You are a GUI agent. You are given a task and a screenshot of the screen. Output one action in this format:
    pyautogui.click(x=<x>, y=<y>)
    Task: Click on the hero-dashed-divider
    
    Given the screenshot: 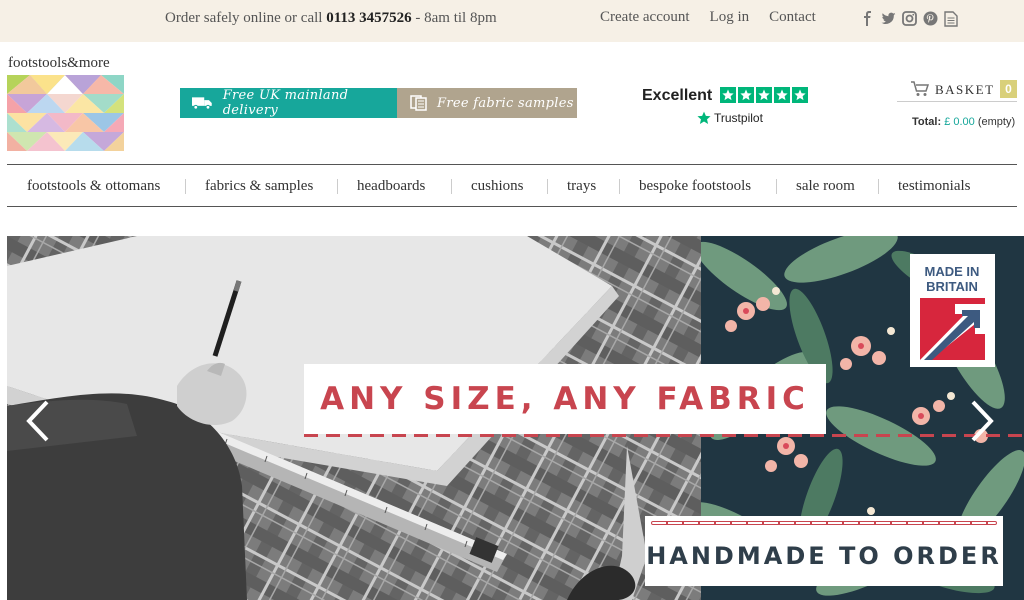 What is the action you would take?
    pyautogui.click(x=664, y=435)
    